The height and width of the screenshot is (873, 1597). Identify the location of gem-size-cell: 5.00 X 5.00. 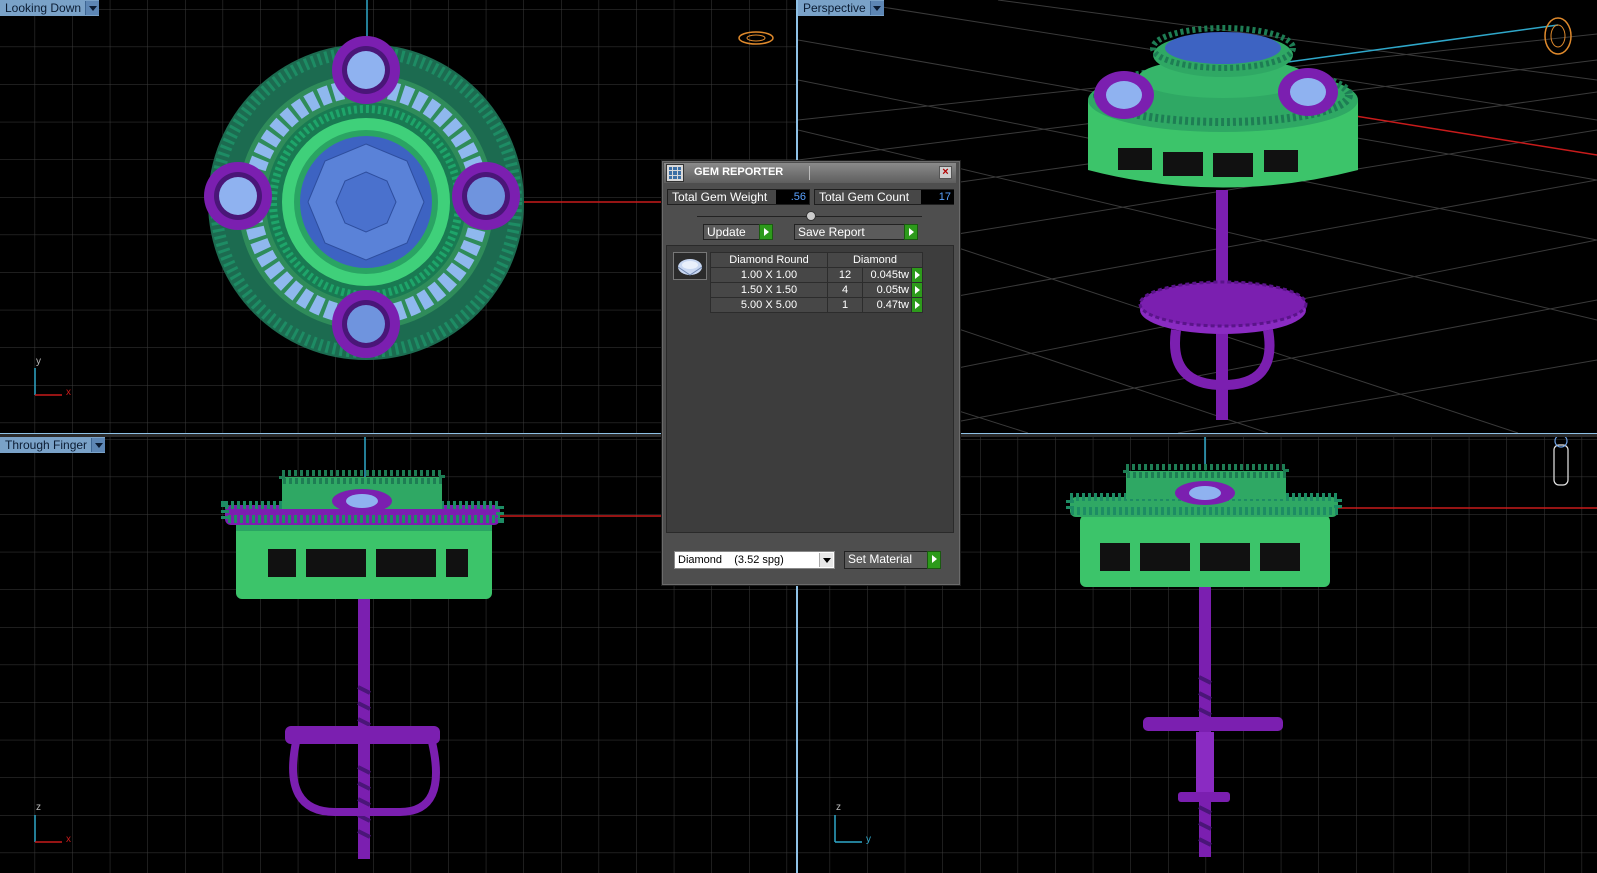
(769, 305).